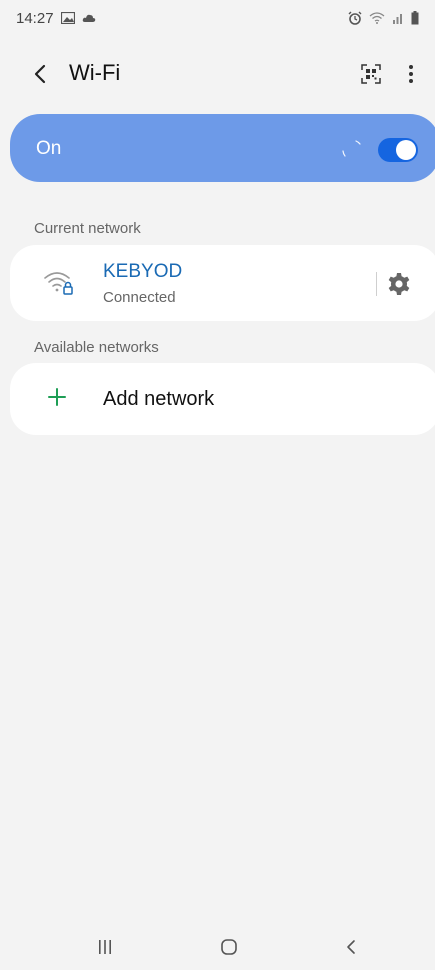  What do you see at coordinates (58, 283) in the screenshot?
I see `wifi-lock-icon` at bounding box center [58, 283].